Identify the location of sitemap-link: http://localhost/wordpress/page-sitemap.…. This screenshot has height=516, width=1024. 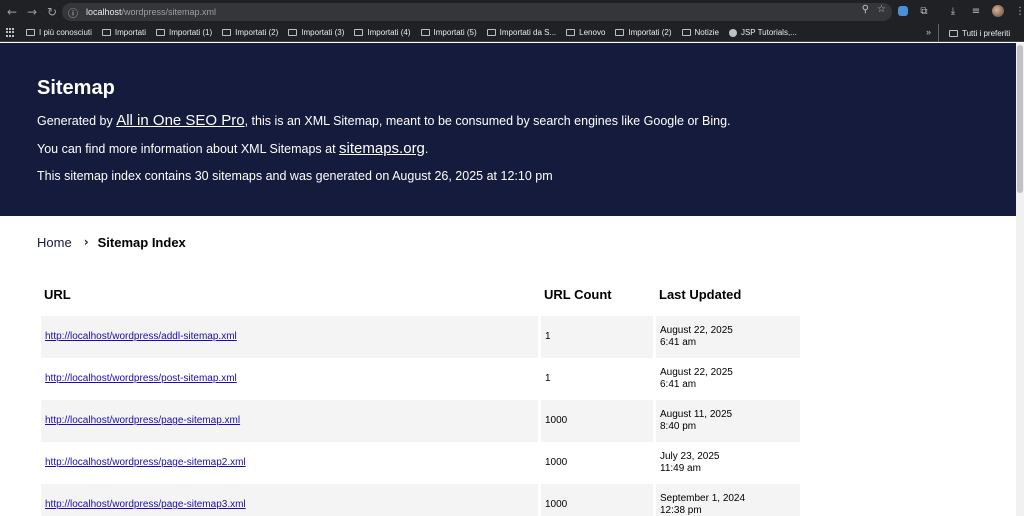
(142, 420).